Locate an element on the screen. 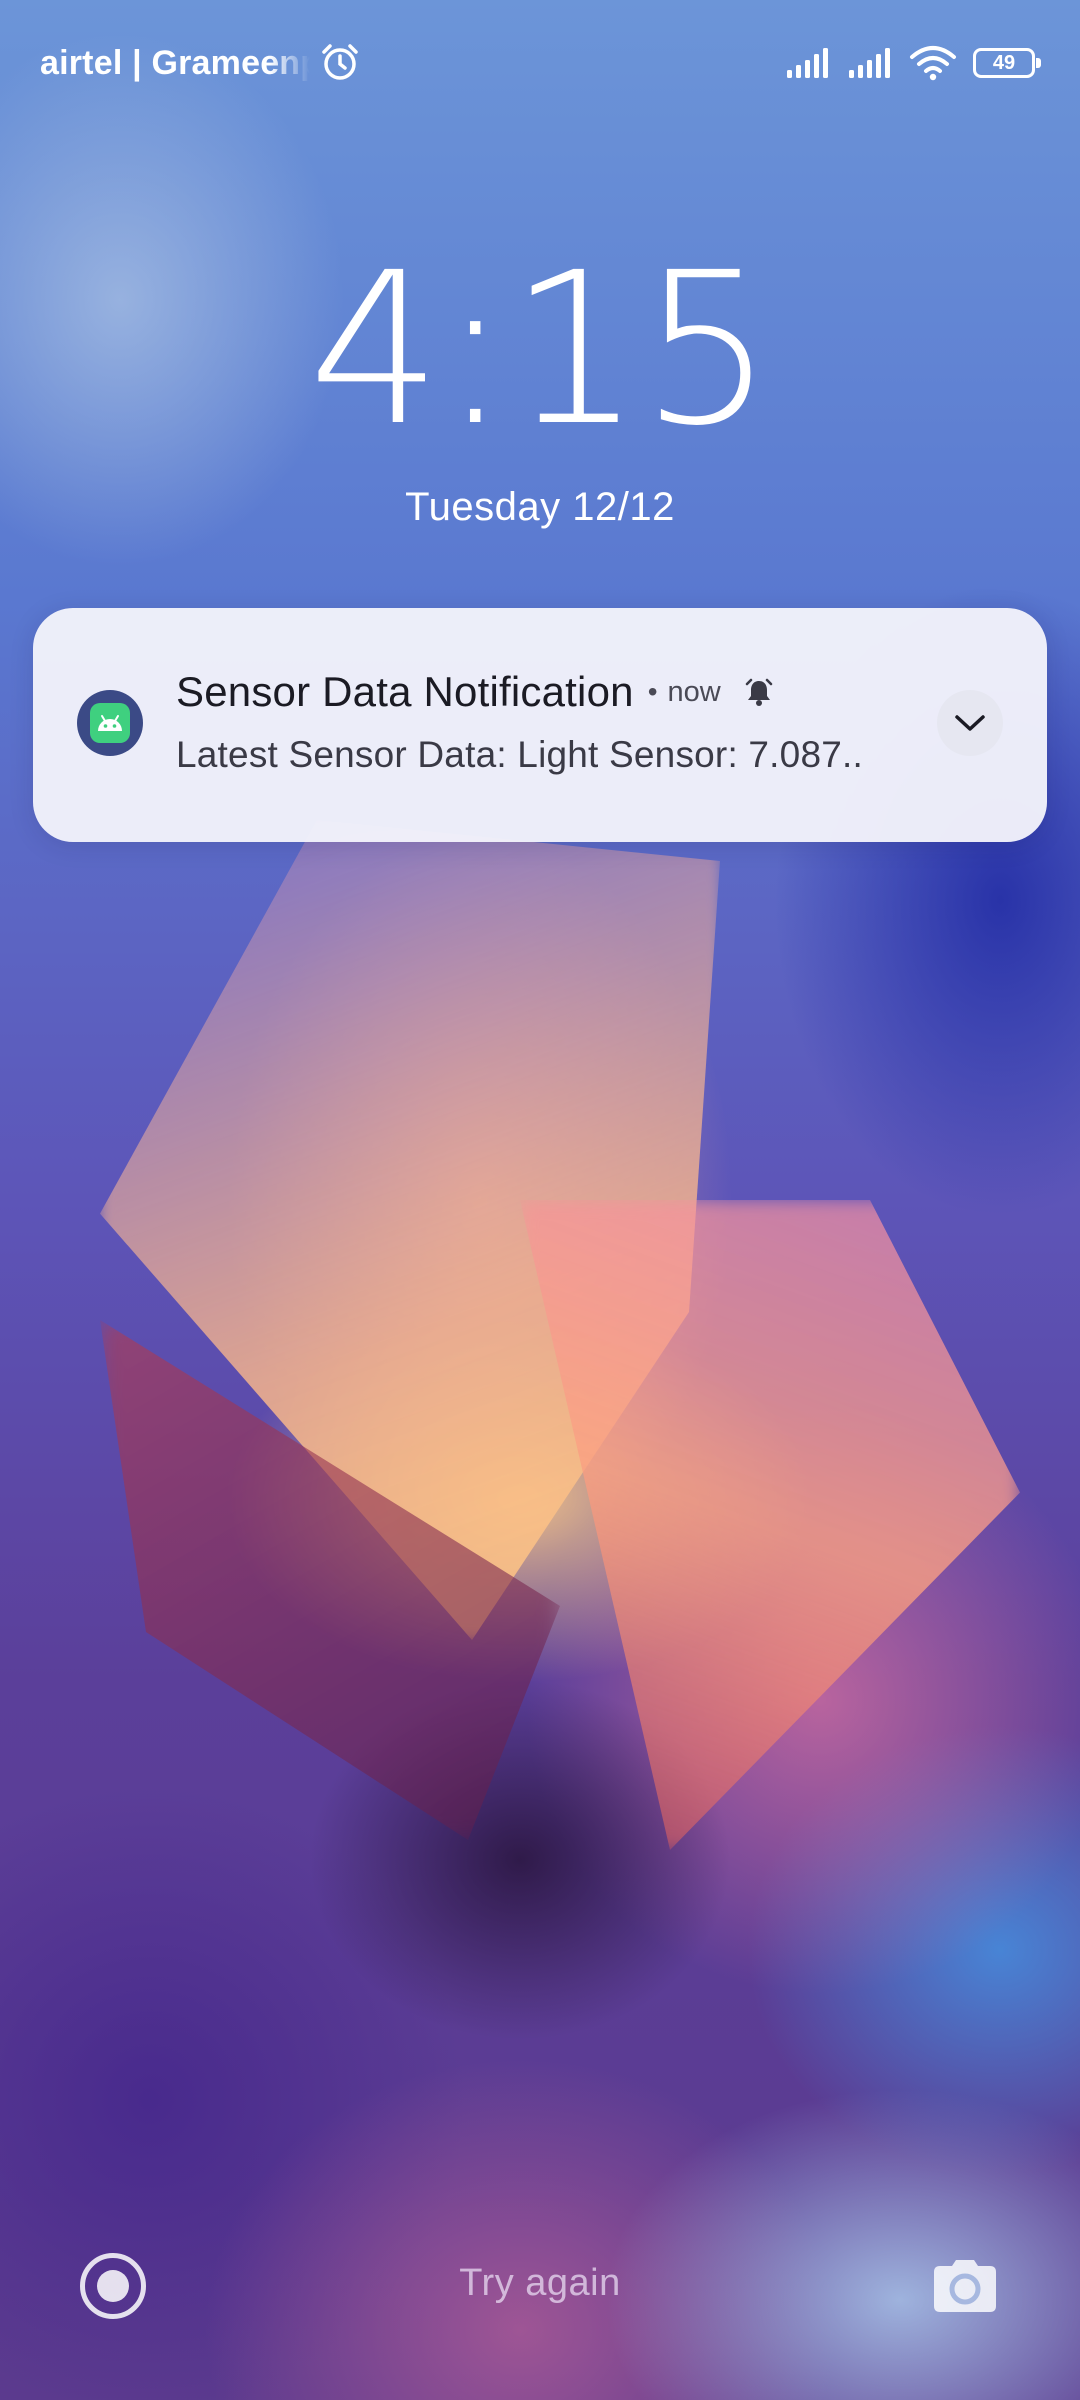  expand-button is located at coordinates (970, 723).